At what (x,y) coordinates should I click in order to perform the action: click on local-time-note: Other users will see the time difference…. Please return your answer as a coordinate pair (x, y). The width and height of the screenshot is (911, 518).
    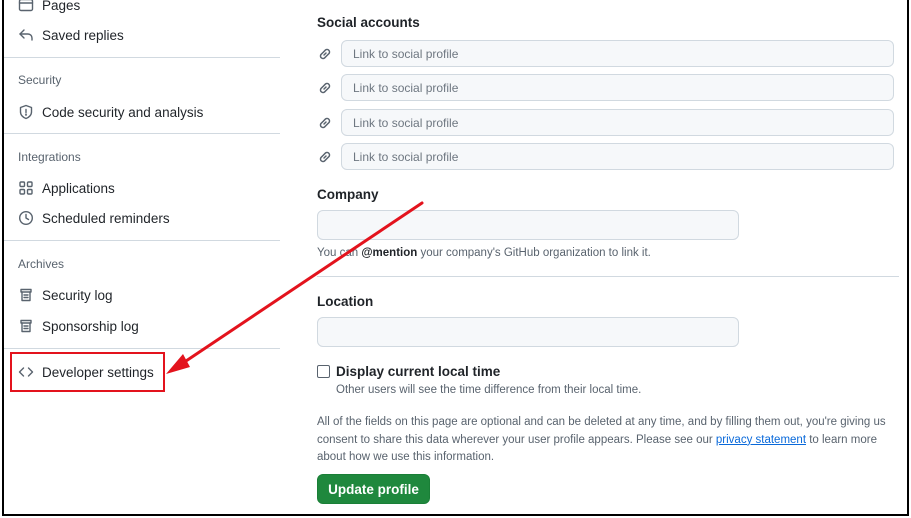
    Looking at the image, I should click on (489, 390).